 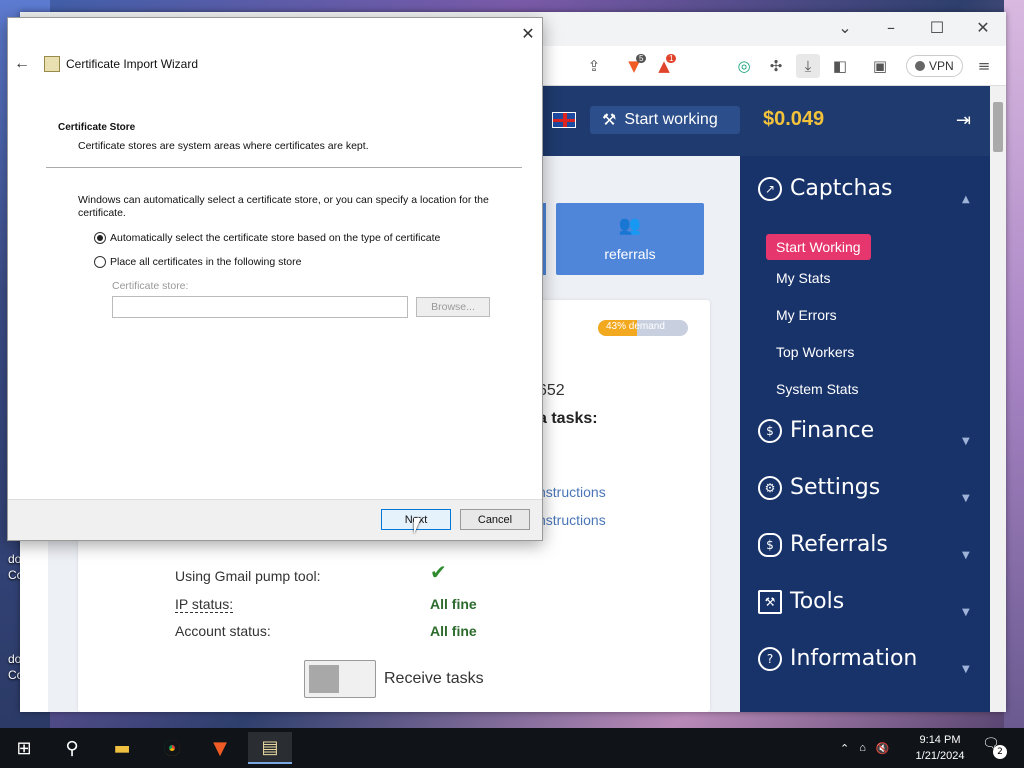 I want to click on start-working-header-button: ⚒ Start working, so click(x=665, y=120).